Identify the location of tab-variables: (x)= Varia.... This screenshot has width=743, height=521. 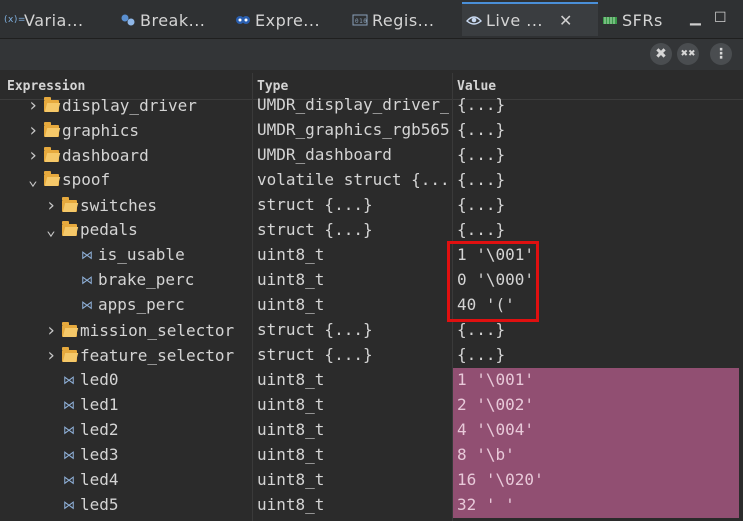
(60, 20).